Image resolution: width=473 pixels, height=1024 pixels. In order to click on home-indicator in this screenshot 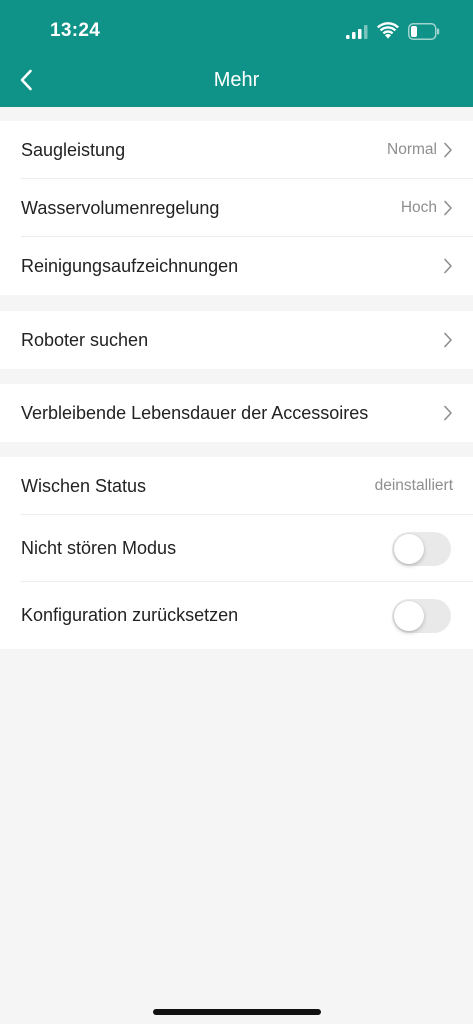, I will do `click(237, 1012)`.